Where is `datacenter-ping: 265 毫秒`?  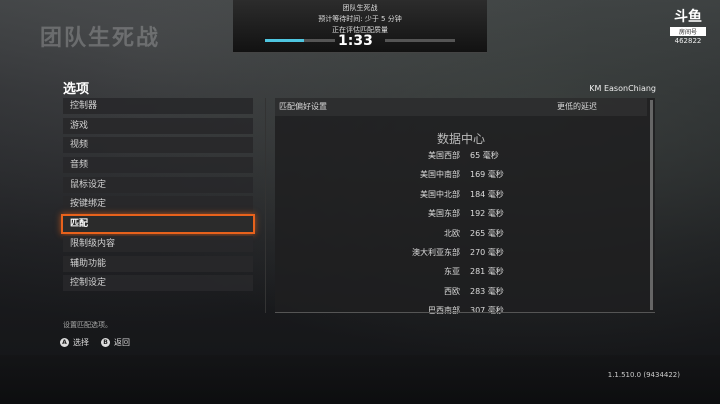 datacenter-ping: 265 毫秒 is located at coordinates (487, 233).